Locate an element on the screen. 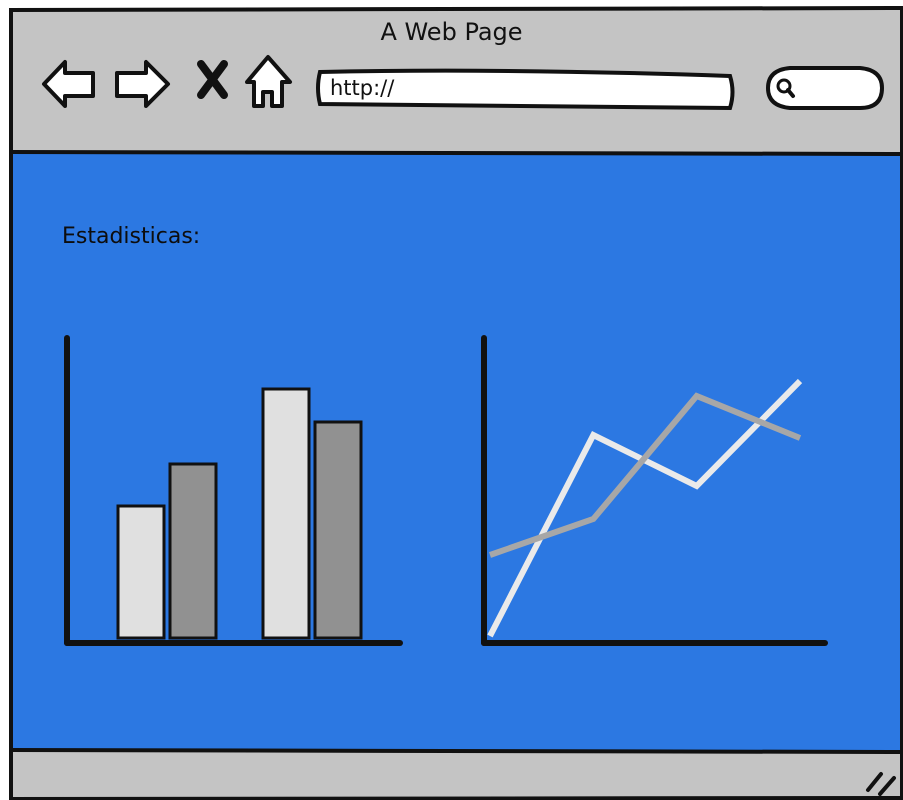  forward-arrow-icon is located at coordinates (142, 84).